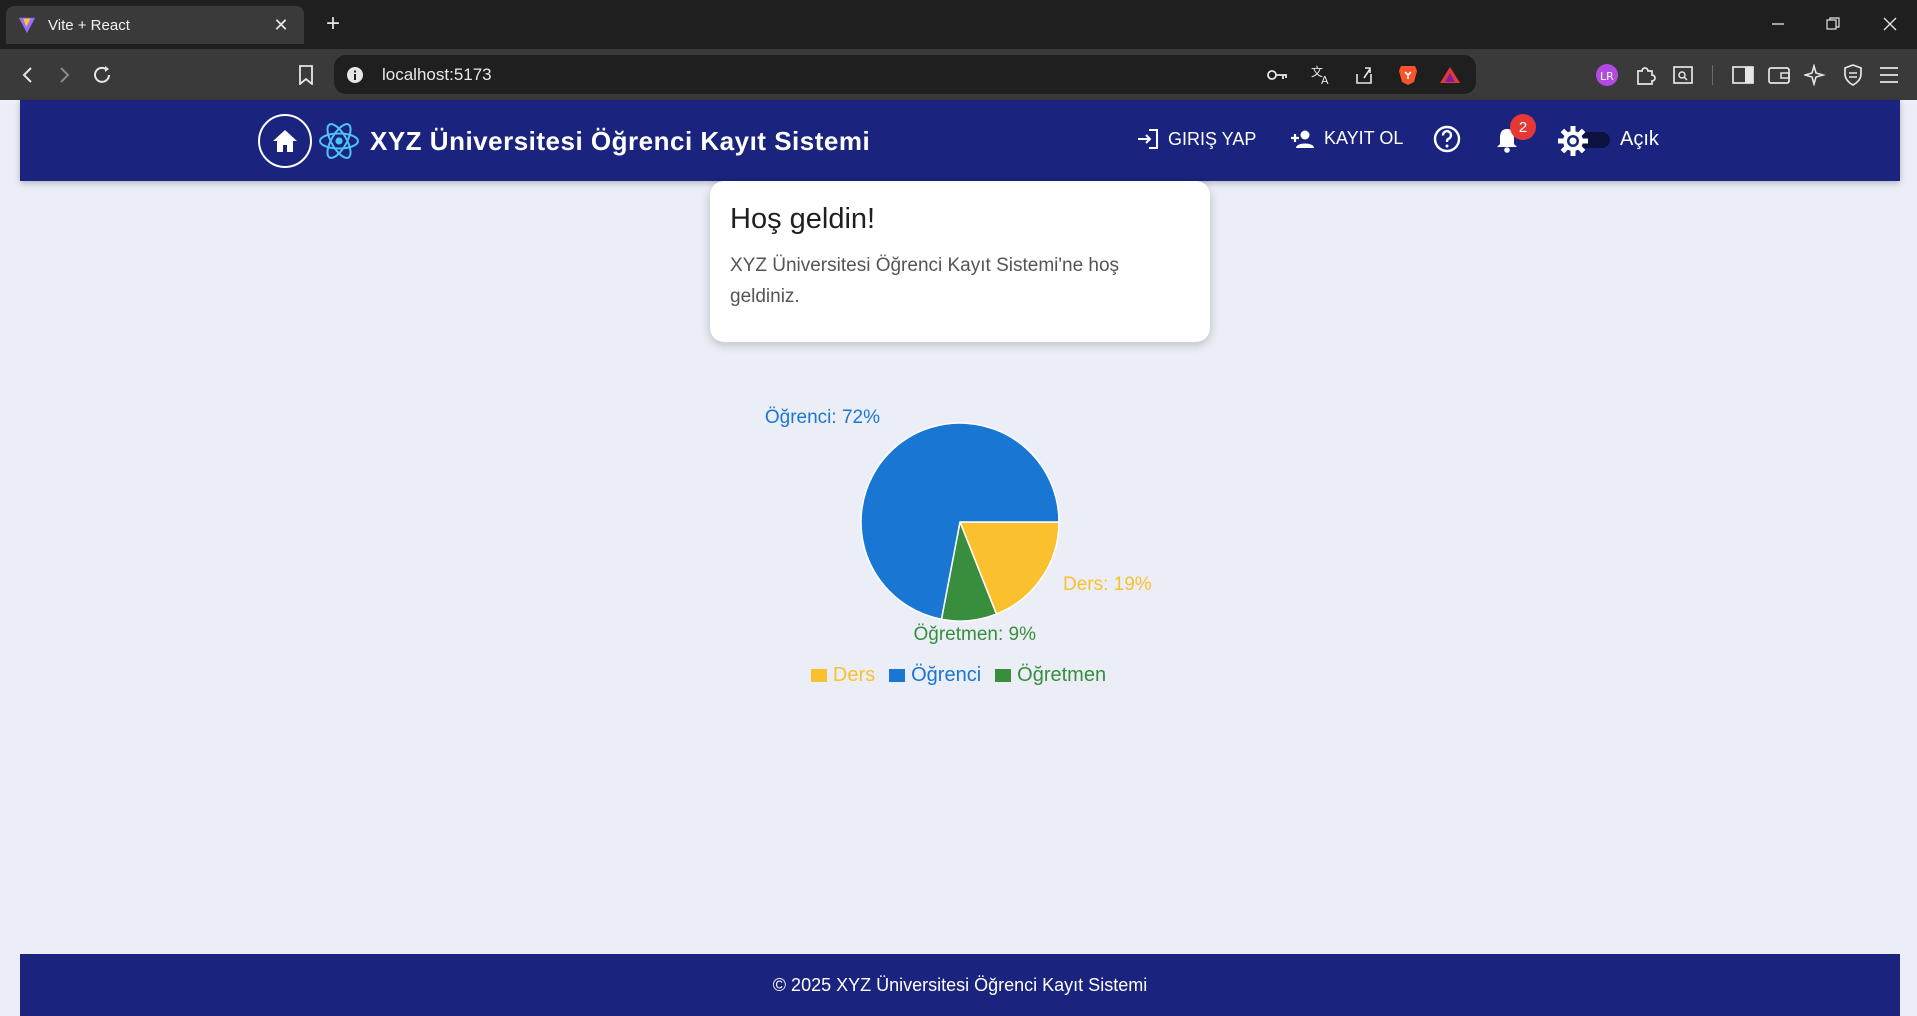  I want to click on pie-label-2: Öğretmen: 9%, so click(975, 634).